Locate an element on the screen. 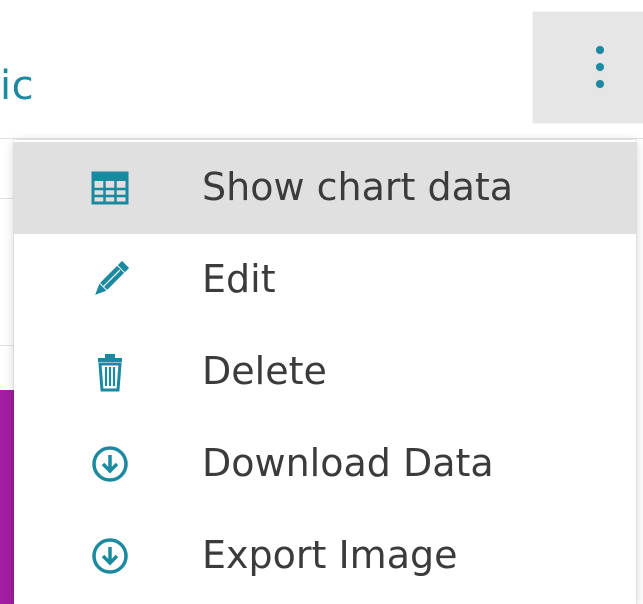 The height and width of the screenshot is (604, 643). pencil-icon is located at coordinates (112, 277).